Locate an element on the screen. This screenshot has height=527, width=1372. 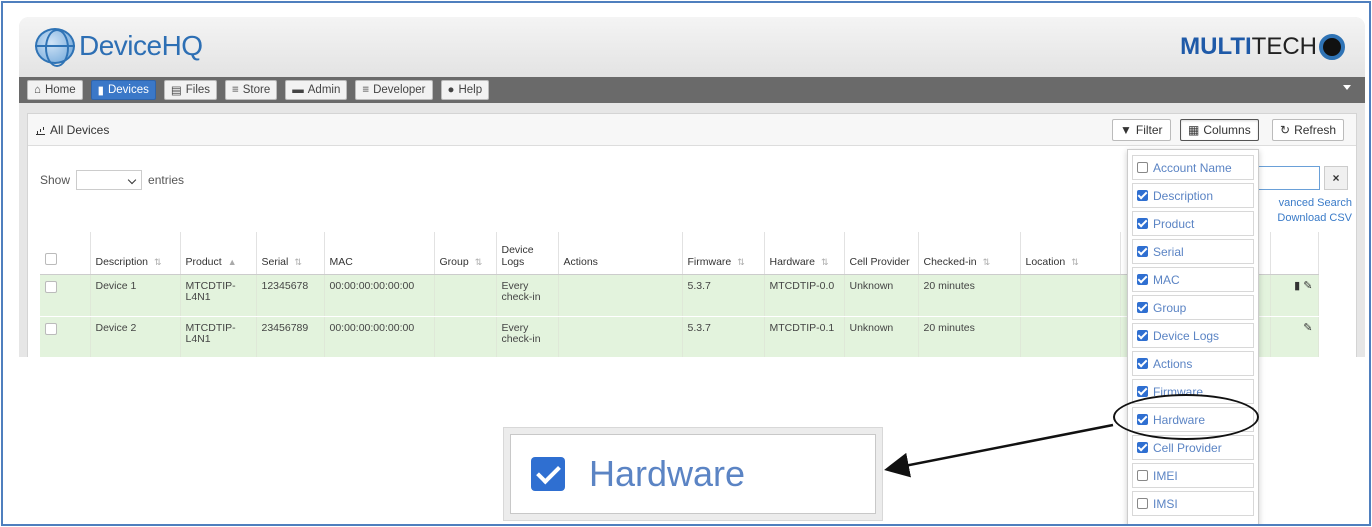
page-length-control: Show entries is located at coordinates (112, 180).